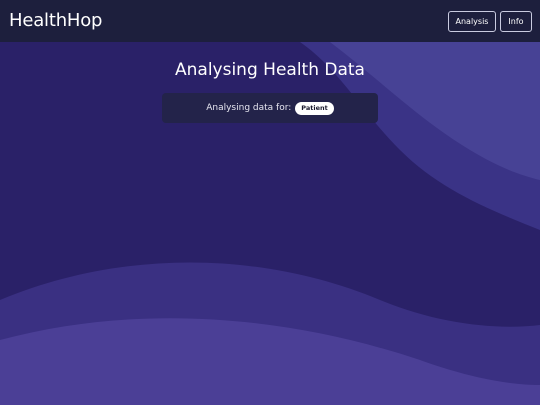 Image resolution: width=540 pixels, height=405 pixels. Describe the element at coordinates (249, 108) in the screenshot. I see `analysing-data-label: Analysing data for:` at that location.